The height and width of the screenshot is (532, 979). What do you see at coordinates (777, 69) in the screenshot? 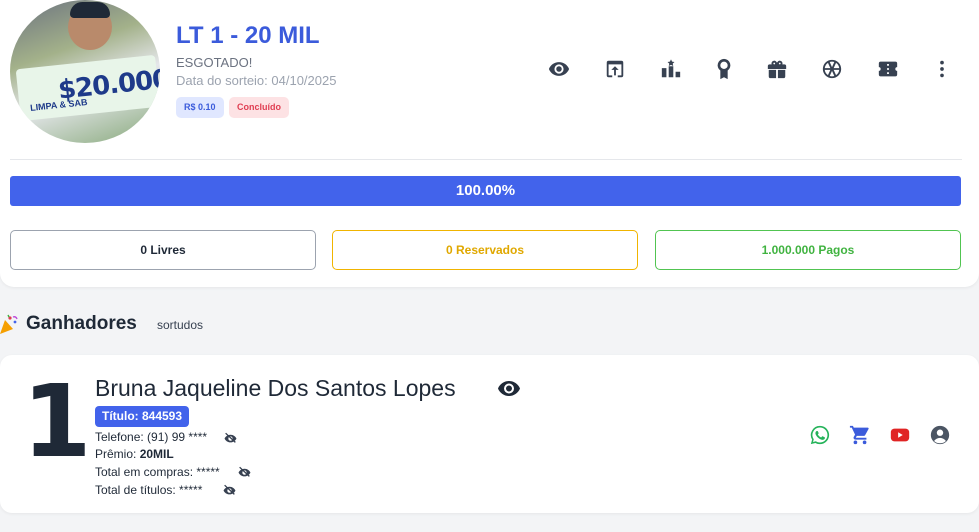
I see `gift-icon` at bounding box center [777, 69].